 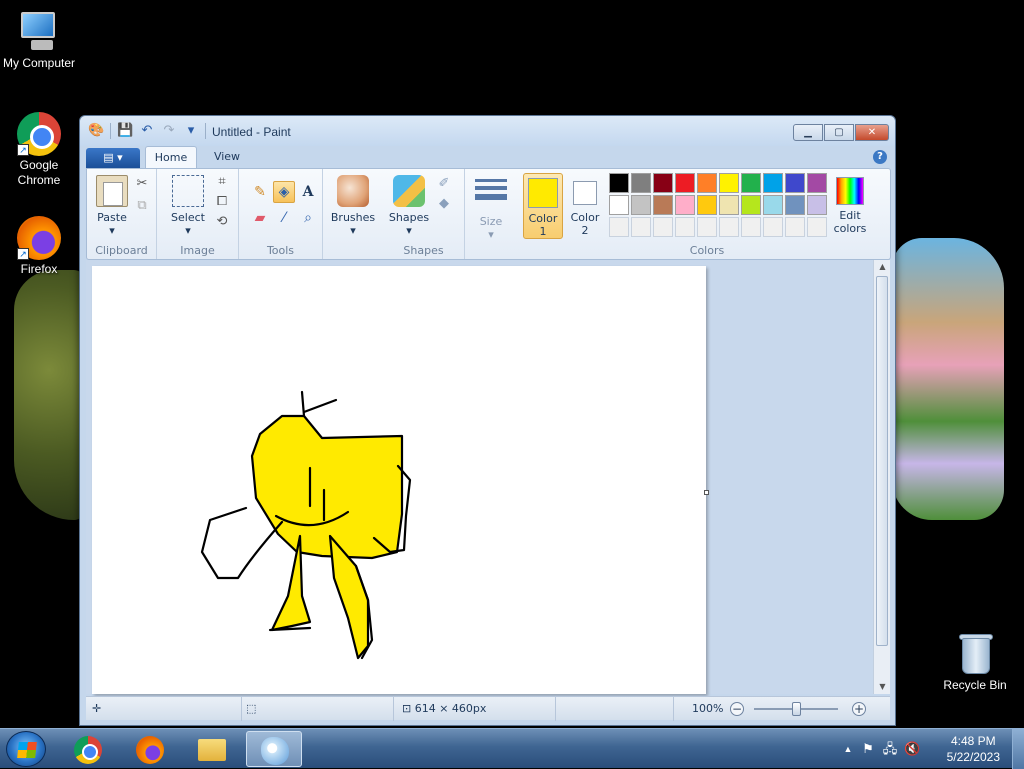 What do you see at coordinates (284, 218) in the screenshot?
I see `color-picker-icon: ⁄` at bounding box center [284, 218].